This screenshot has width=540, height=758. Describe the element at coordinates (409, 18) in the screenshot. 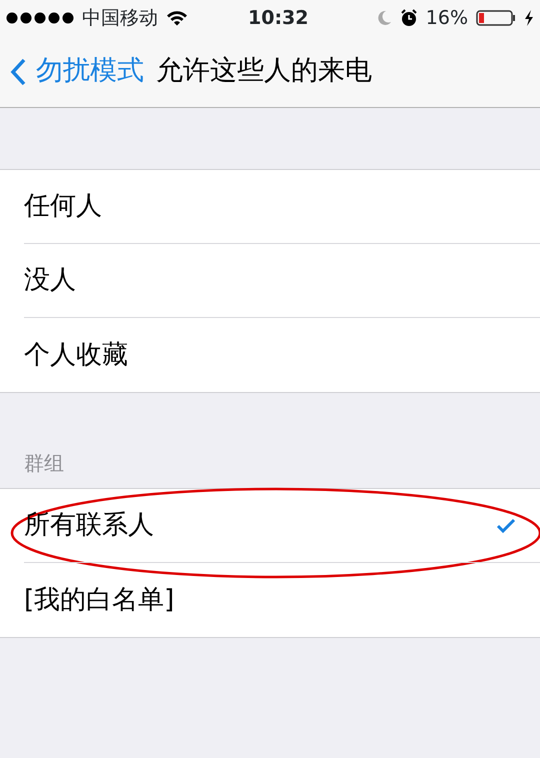

I see `alarm-icon` at that location.